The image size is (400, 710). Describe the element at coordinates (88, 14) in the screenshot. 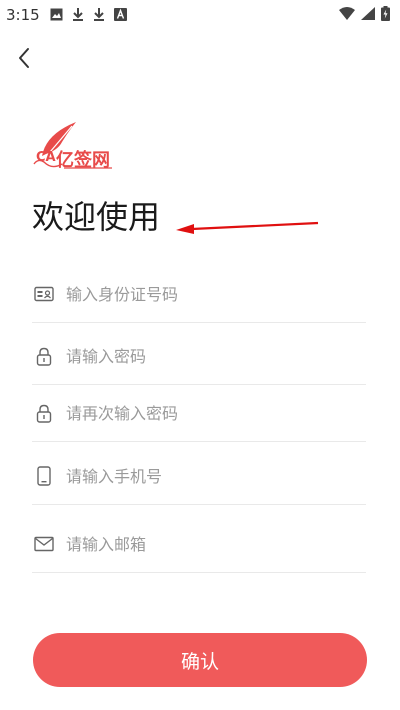

I see `notification-icons` at that location.